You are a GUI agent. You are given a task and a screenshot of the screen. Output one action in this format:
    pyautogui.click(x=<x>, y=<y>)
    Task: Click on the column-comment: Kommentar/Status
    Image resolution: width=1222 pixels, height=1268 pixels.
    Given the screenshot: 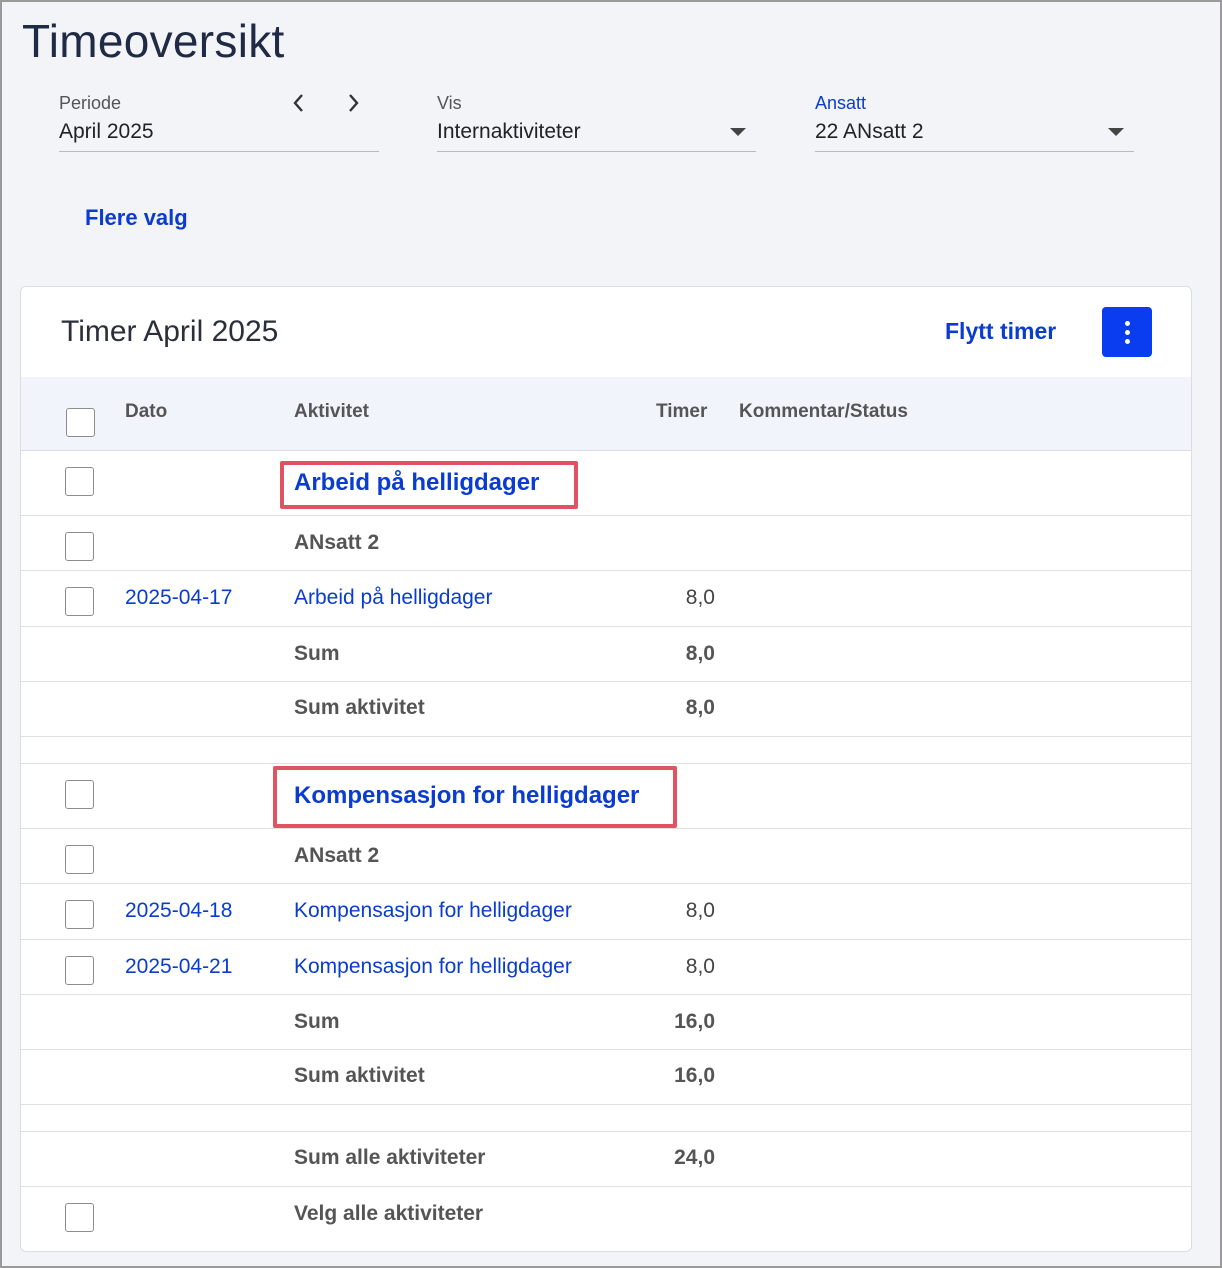 What is the action you would take?
    pyautogui.click(x=823, y=411)
    